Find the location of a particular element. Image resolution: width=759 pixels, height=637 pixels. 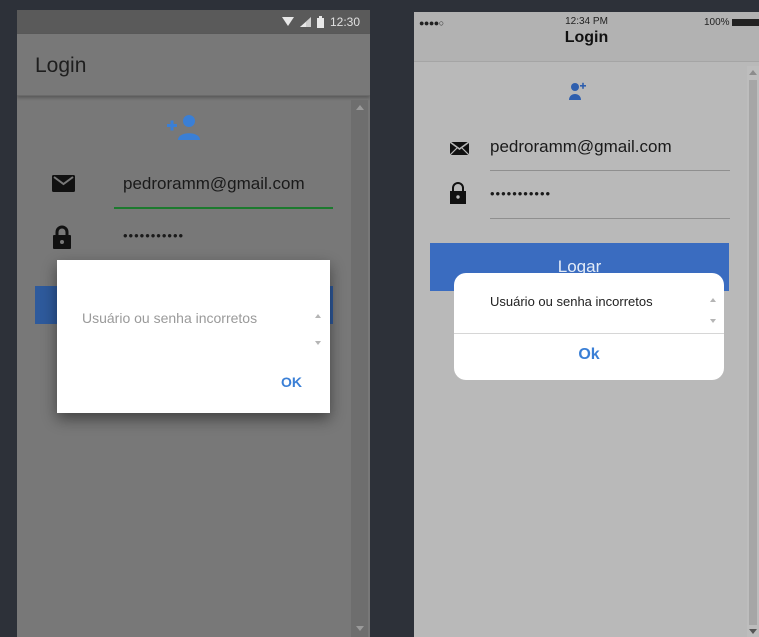

wifi-icon is located at coordinates (287, 21).